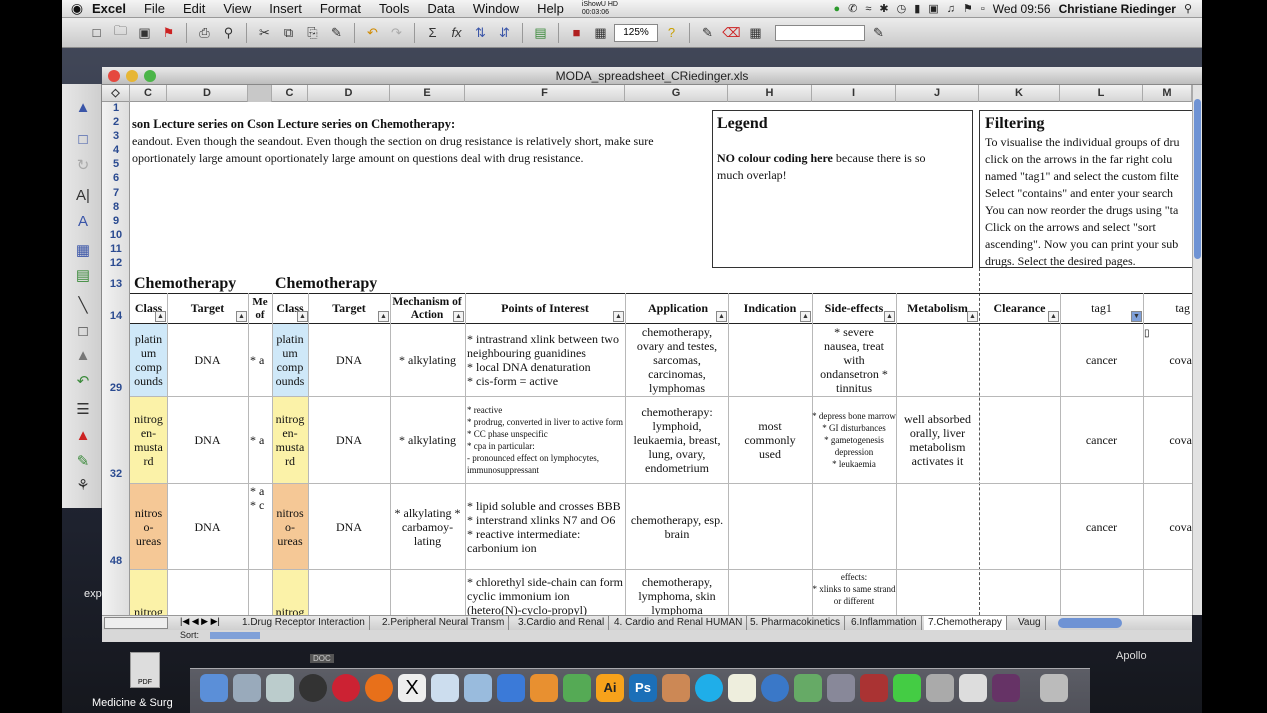 The width and height of the screenshot is (1267, 713). Describe the element at coordinates (1101, 360) in the screenshot. I see `cell-tag1: cancer` at that location.